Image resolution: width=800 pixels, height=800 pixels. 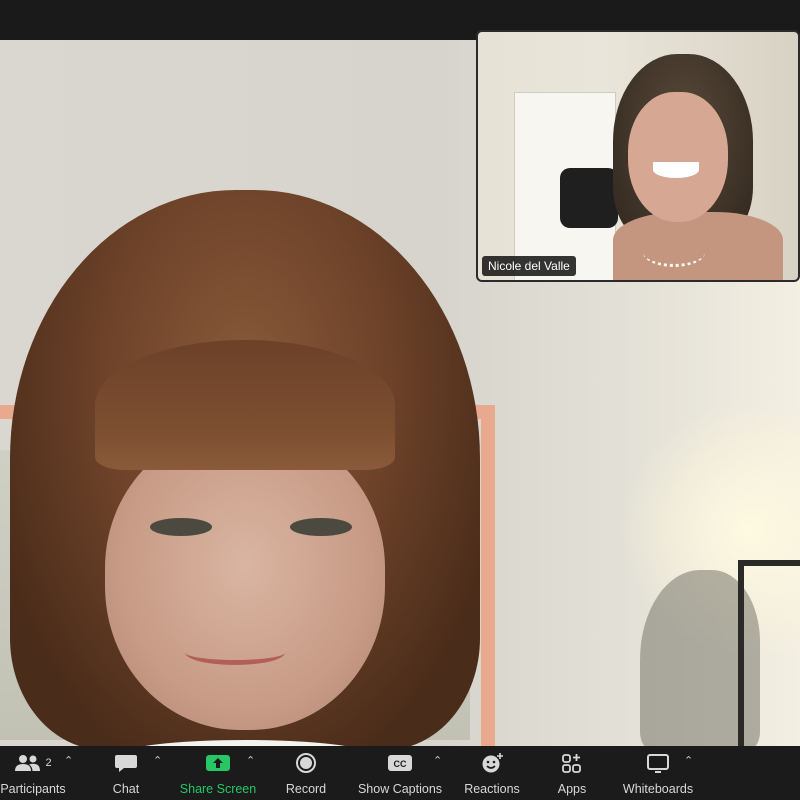 What do you see at coordinates (218, 789) in the screenshot?
I see `share-screen-label: Share Screen` at bounding box center [218, 789].